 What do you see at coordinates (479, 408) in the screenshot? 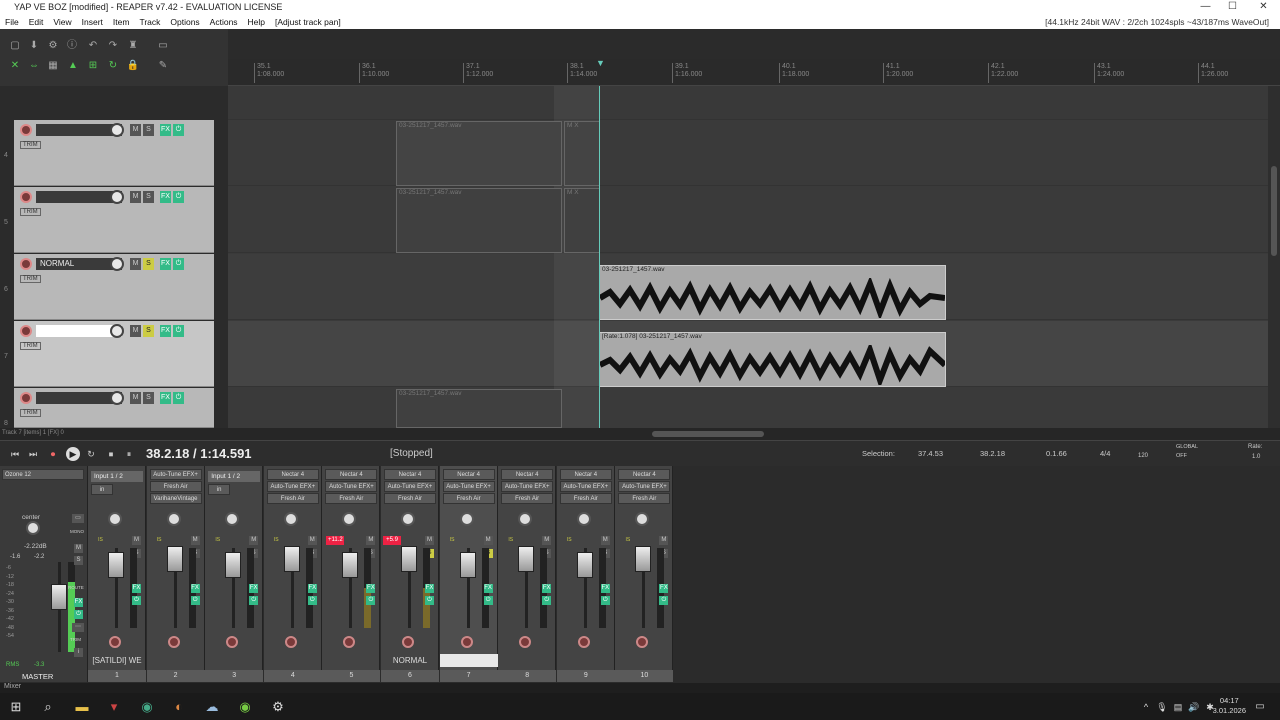
I see `media-item-muted: 03-251217_1457.wav` at bounding box center [479, 408].